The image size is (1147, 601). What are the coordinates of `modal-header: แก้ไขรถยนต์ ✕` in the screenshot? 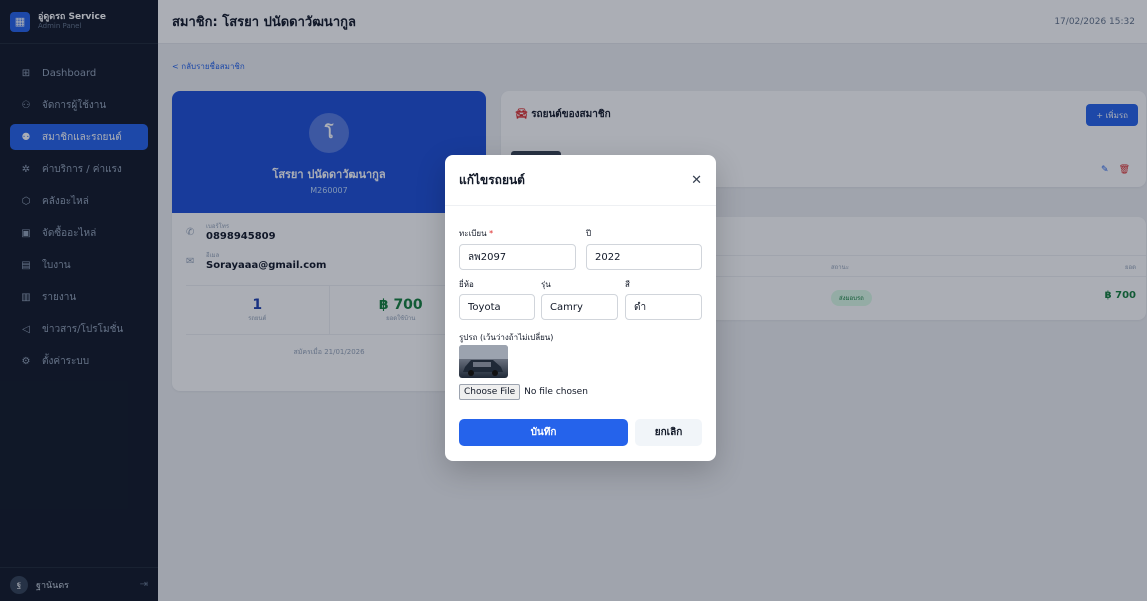 It's located at (580, 180).